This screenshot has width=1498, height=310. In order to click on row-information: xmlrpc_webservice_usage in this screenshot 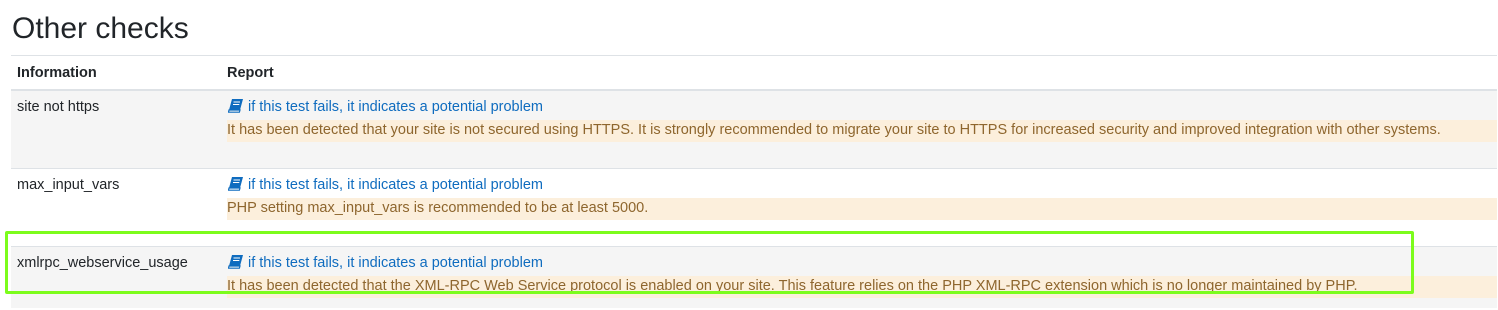, I will do `click(116, 277)`.